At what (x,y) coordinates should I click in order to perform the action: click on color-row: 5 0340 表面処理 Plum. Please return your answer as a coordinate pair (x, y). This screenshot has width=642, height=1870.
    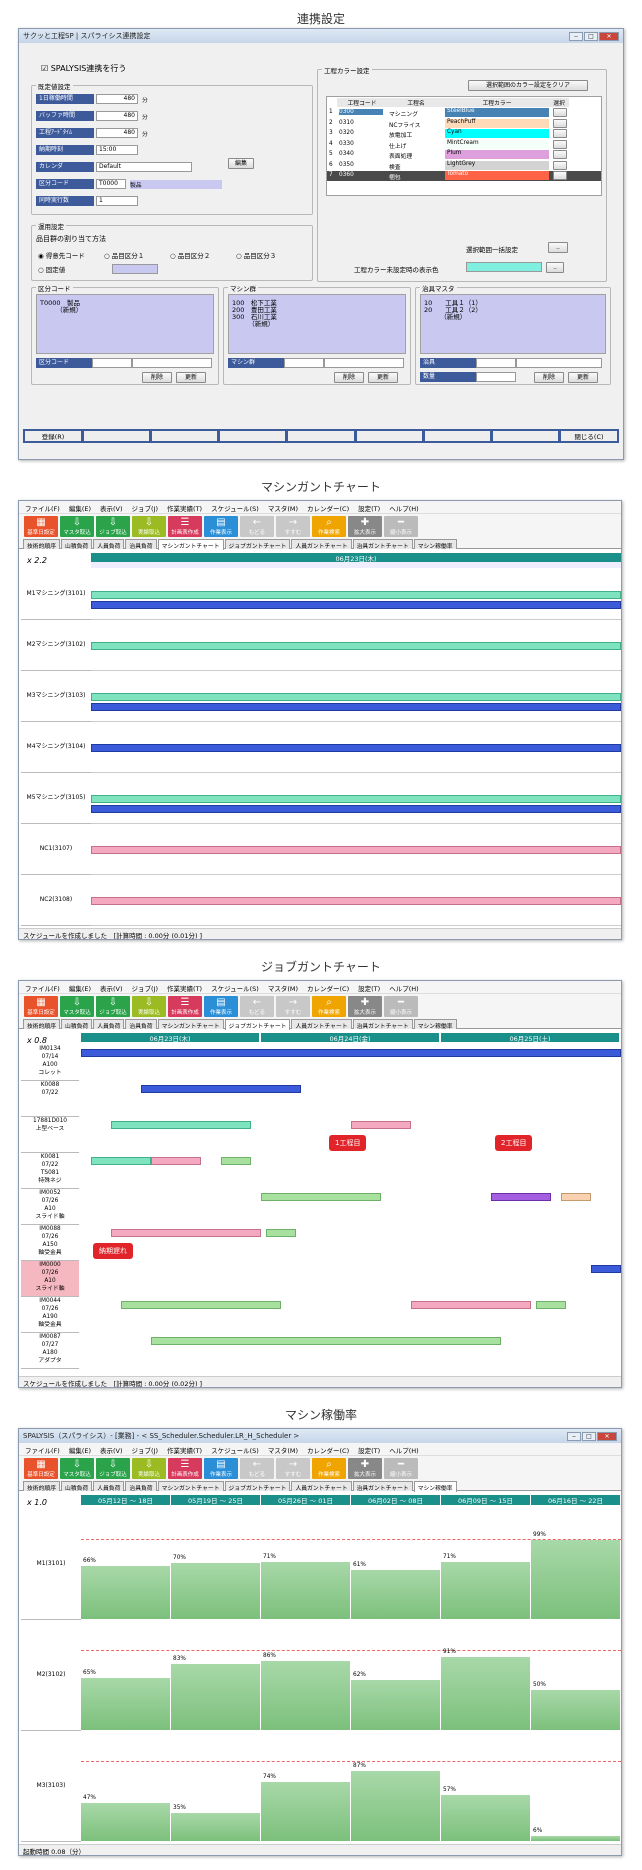
    Looking at the image, I should click on (464, 155).